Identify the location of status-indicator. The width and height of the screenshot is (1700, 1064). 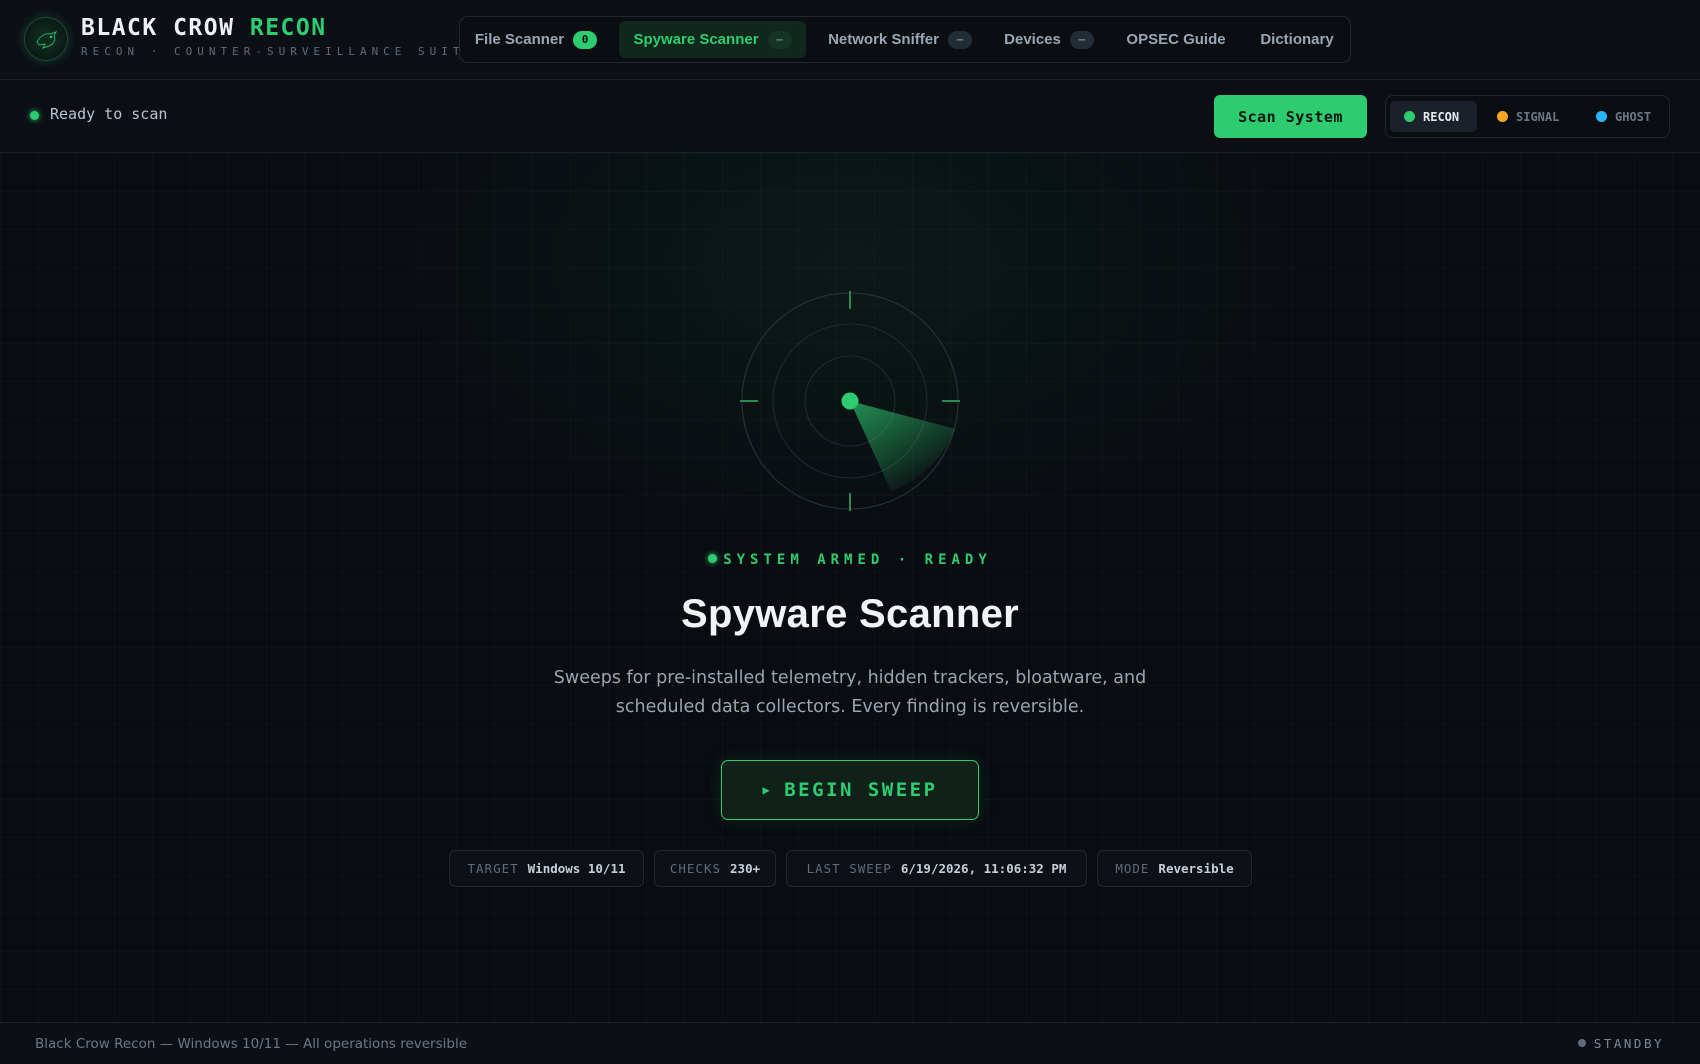
(34, 115).